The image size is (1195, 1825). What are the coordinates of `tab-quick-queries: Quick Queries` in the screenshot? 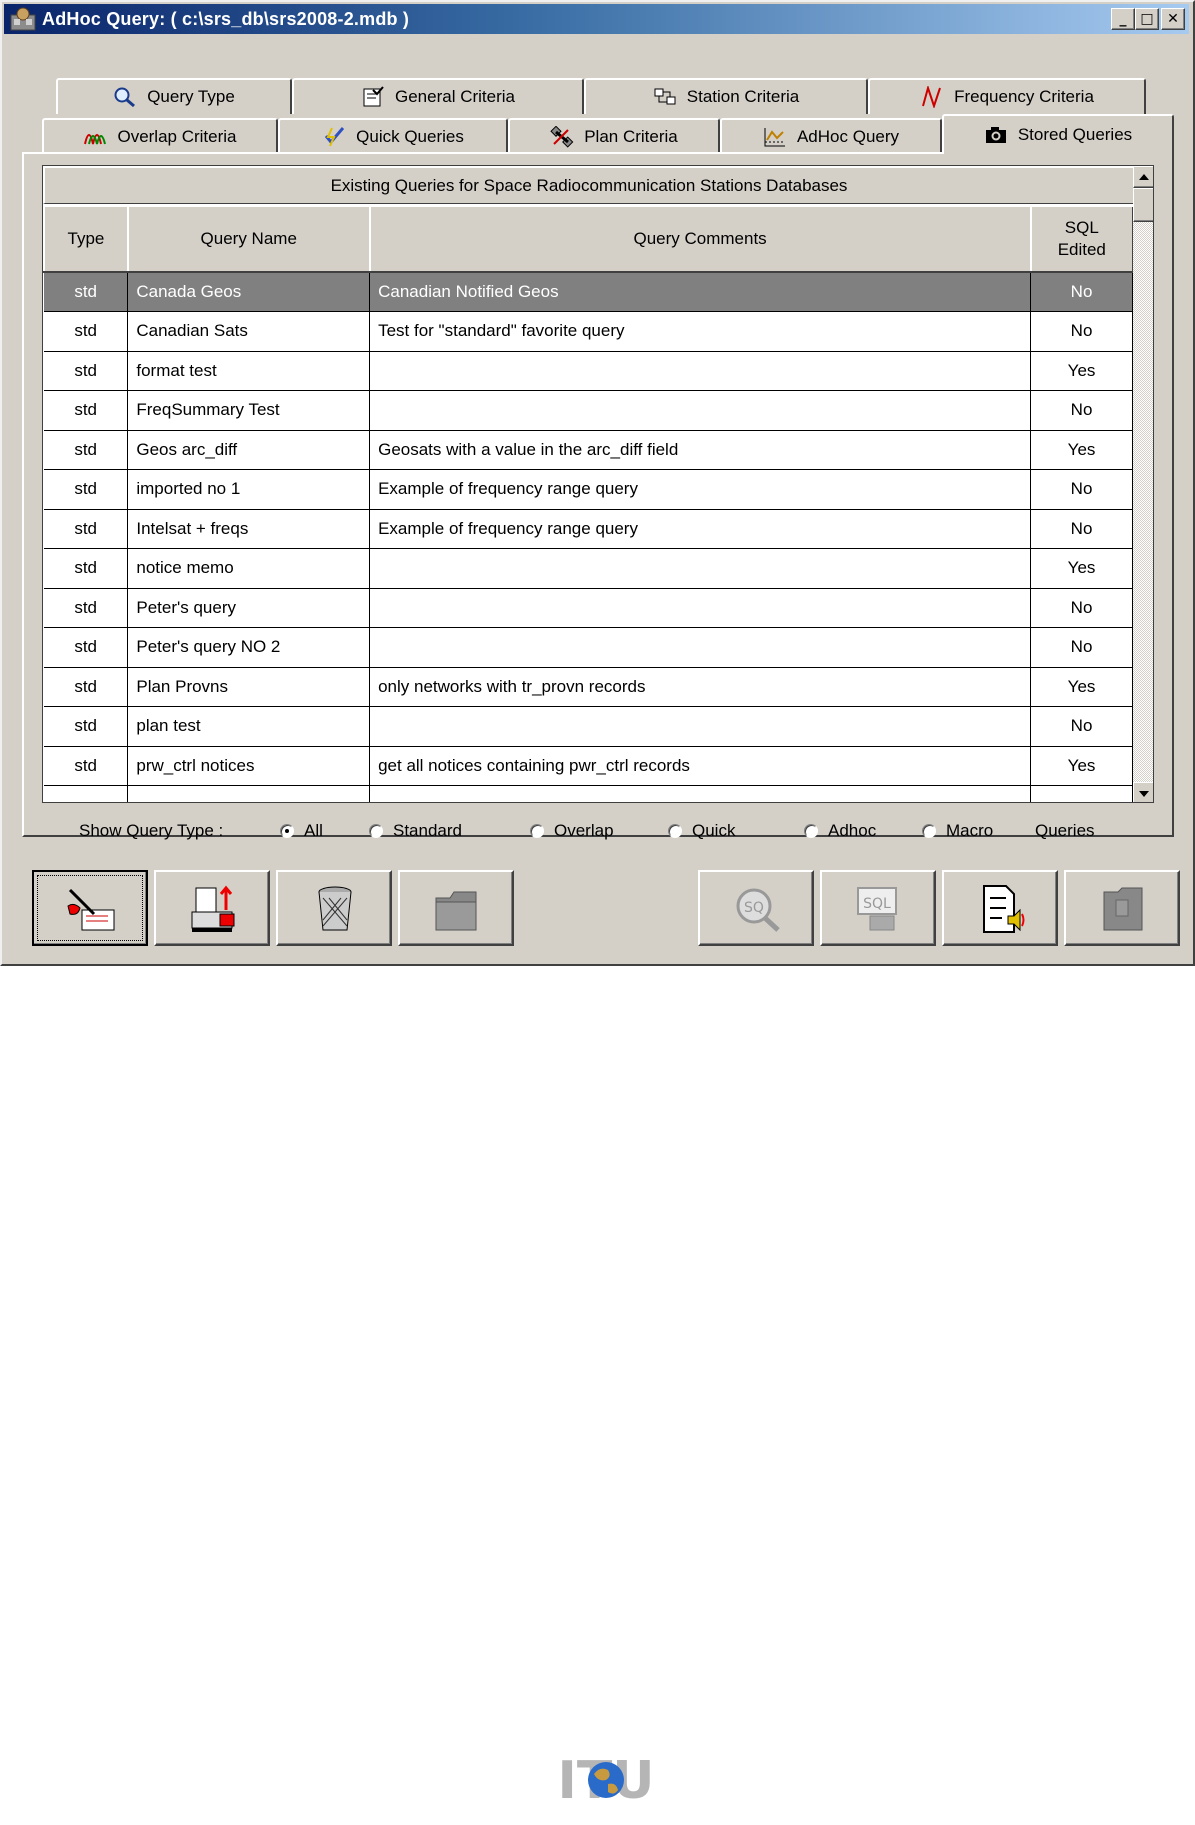 It's located at (393, 136).